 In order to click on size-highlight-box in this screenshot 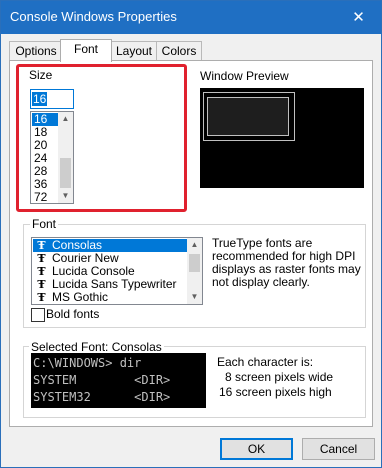, I will do `click(101, 138)`.